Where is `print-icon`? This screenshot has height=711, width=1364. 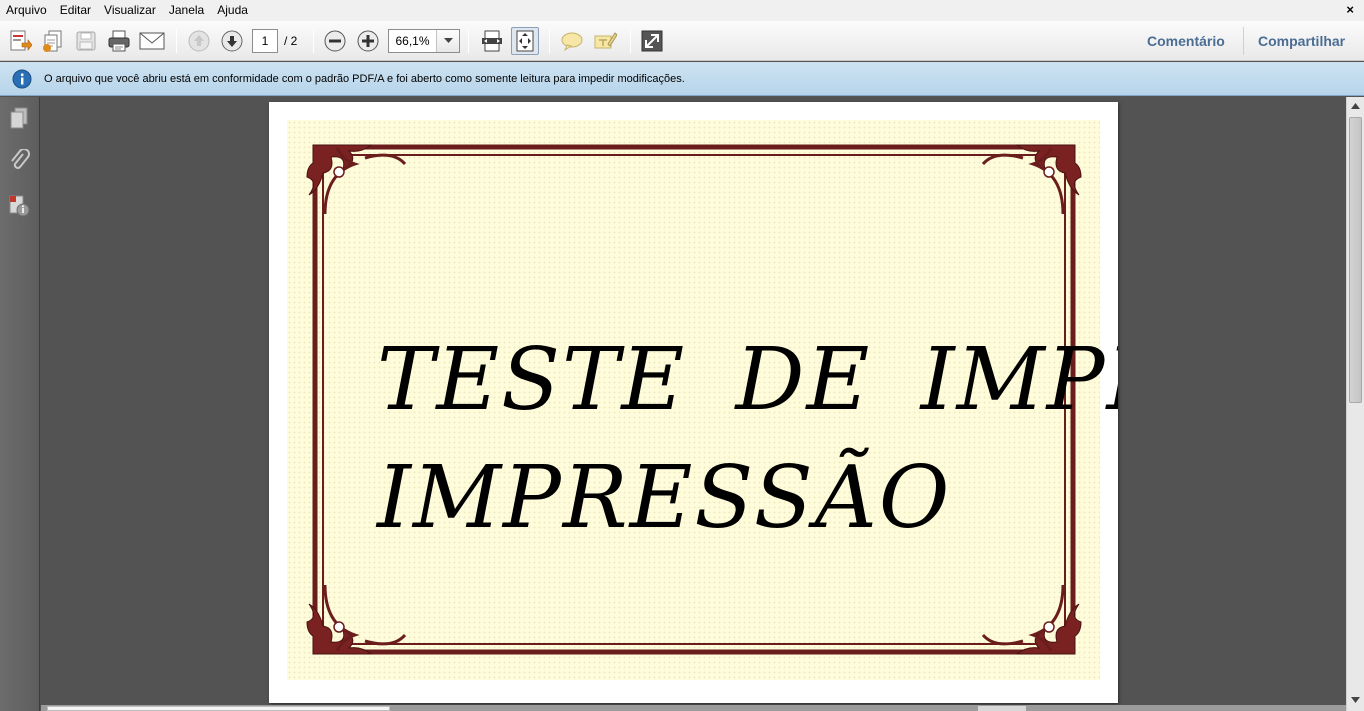
print-icon is located at coordinates (119, 41).